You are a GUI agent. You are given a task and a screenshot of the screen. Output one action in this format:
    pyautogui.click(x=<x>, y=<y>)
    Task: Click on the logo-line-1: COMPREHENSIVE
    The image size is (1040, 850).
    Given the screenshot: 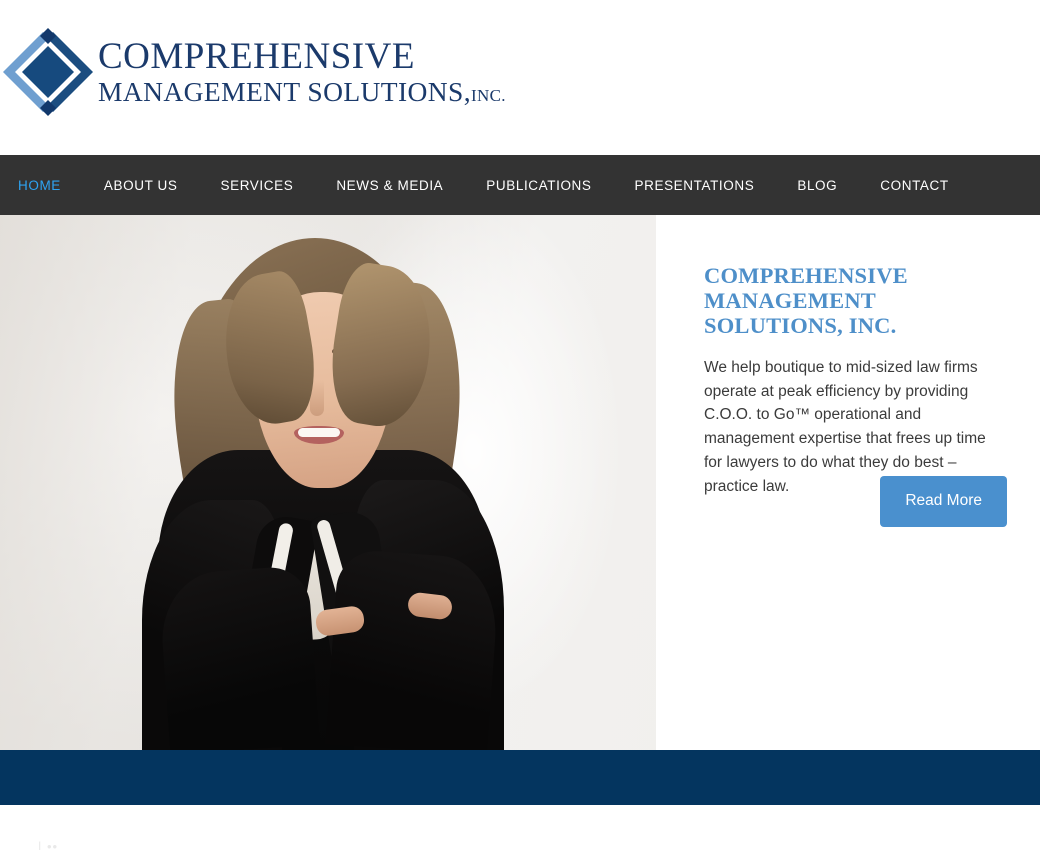 What is the action you would take?
    pyautogui.click(x=256, y=57)
    